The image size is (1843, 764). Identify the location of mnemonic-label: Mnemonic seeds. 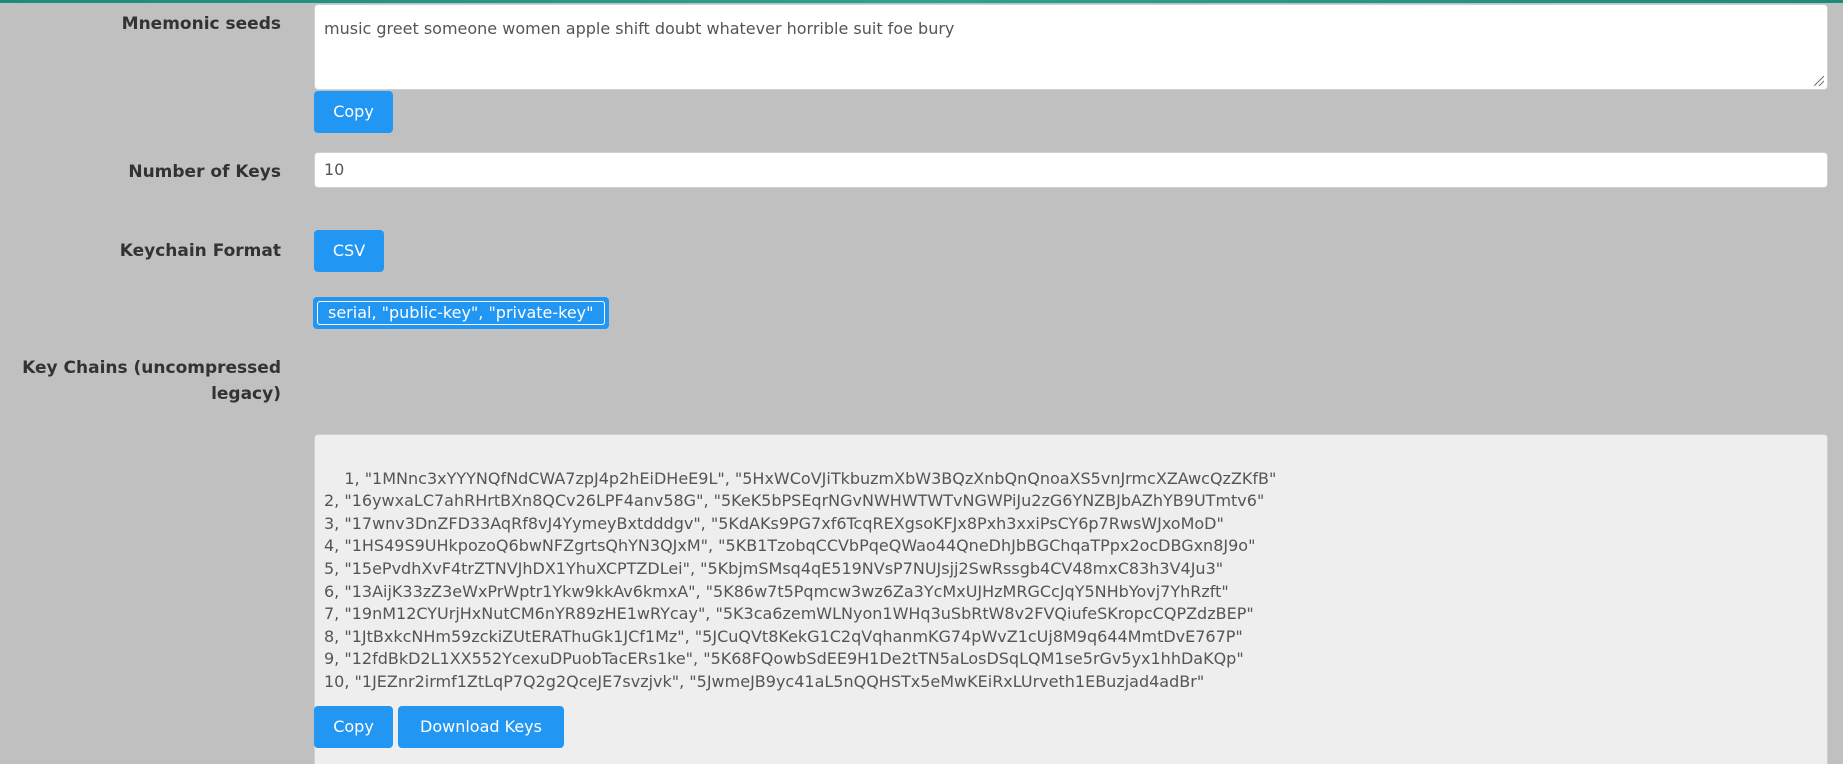
(201, 24).